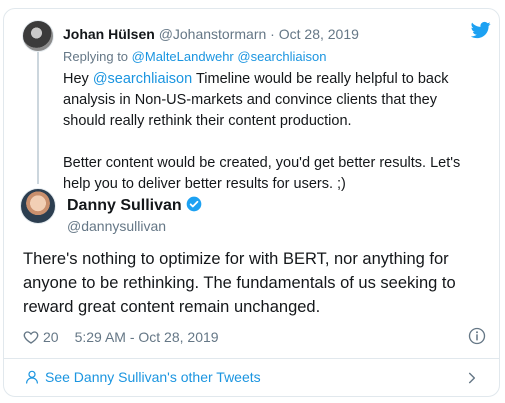 The width and height of the screenshot is (505, 403). Describe the element at coordinates (96, 56) in the screenshot. I see `replying-to-prefix: Replying to` at that location.